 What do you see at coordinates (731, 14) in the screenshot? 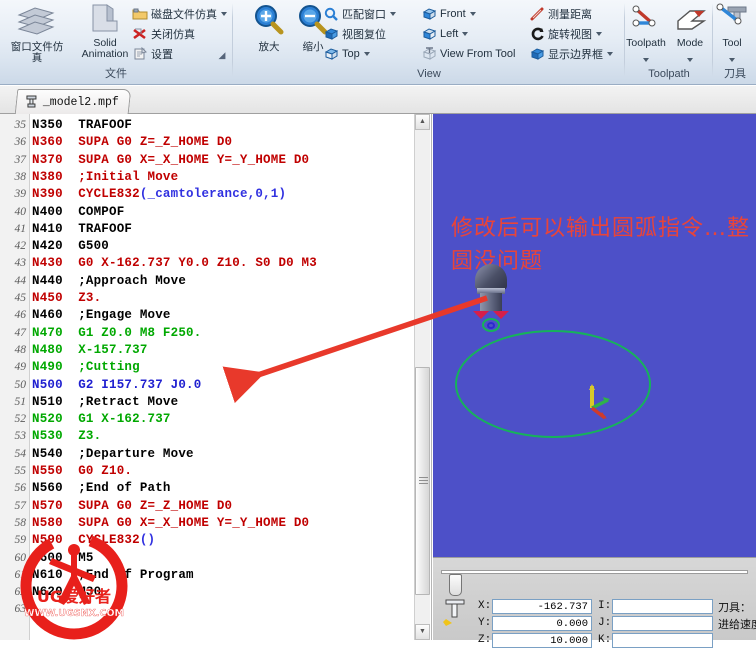
I see `tool-icon` at bounding box center [731, 14].